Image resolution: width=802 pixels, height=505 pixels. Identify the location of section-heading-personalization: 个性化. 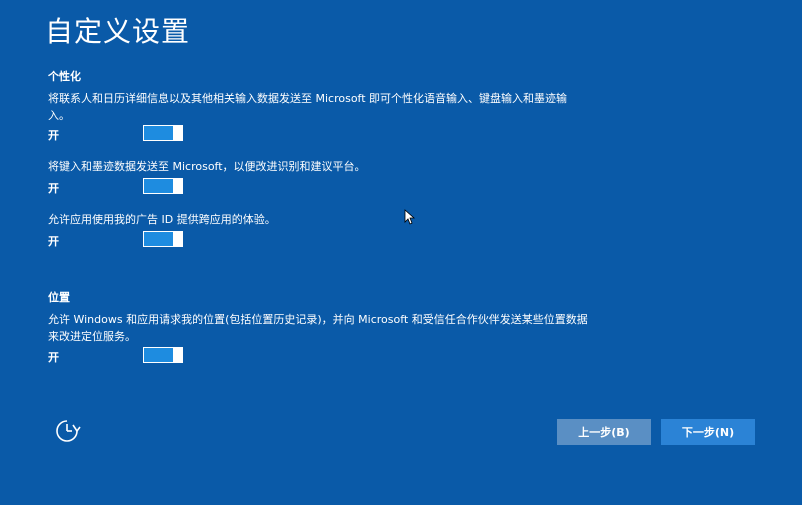
(64, 76).